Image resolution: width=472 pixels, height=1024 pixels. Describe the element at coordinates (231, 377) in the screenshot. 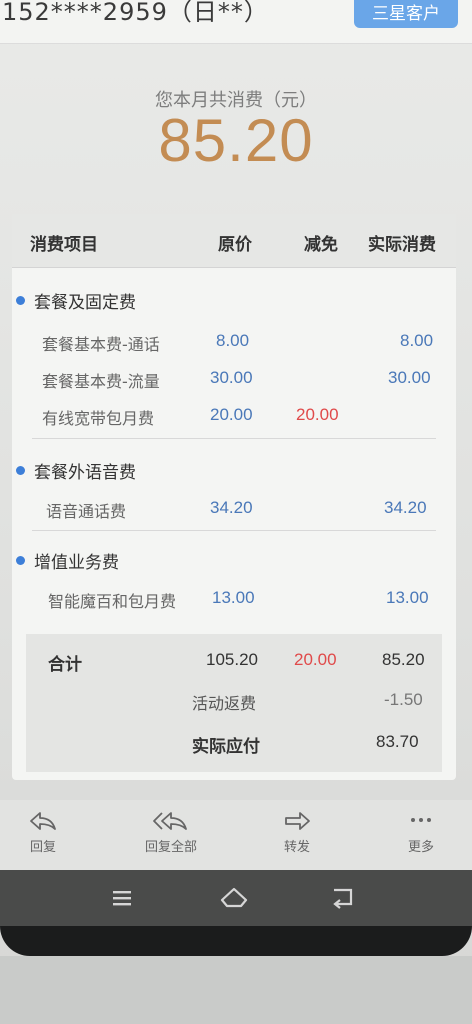

I see `row-original: 30.00` at that location.